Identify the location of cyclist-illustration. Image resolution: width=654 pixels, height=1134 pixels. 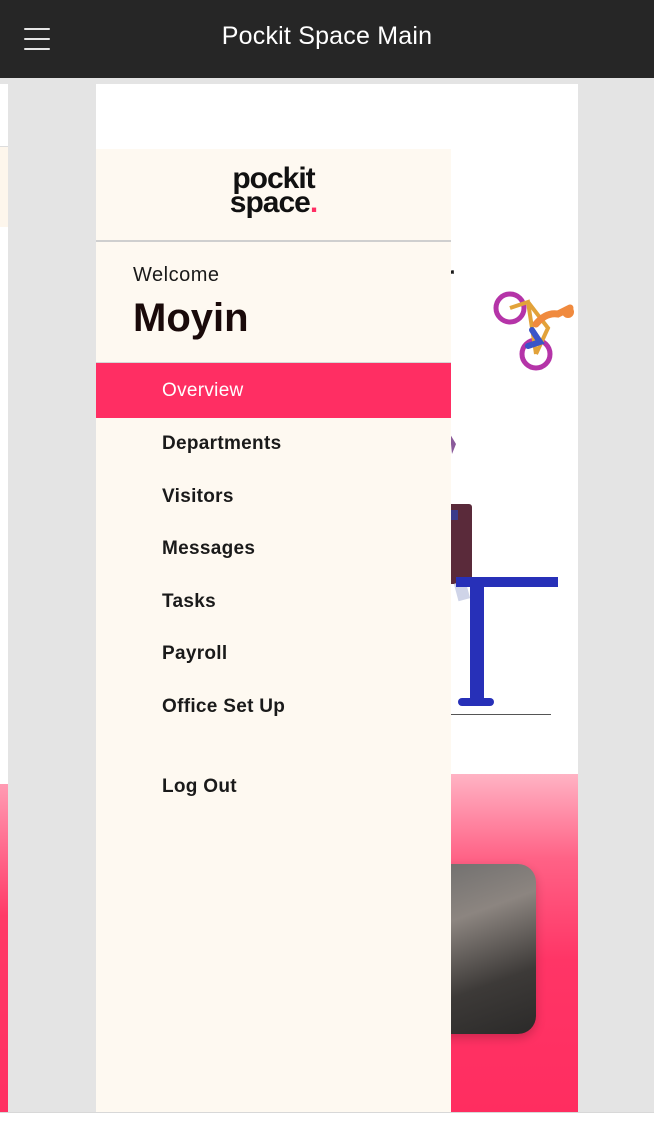
(533, 331).